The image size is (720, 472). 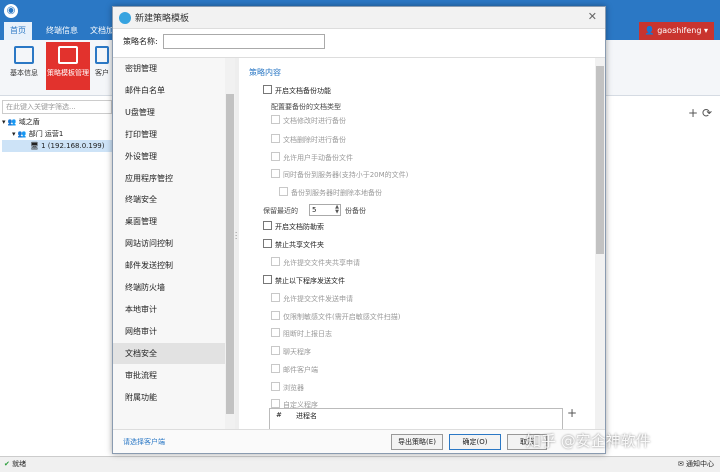 I want to click on nav-item: 桌面管理, so click(x=169, y=221).